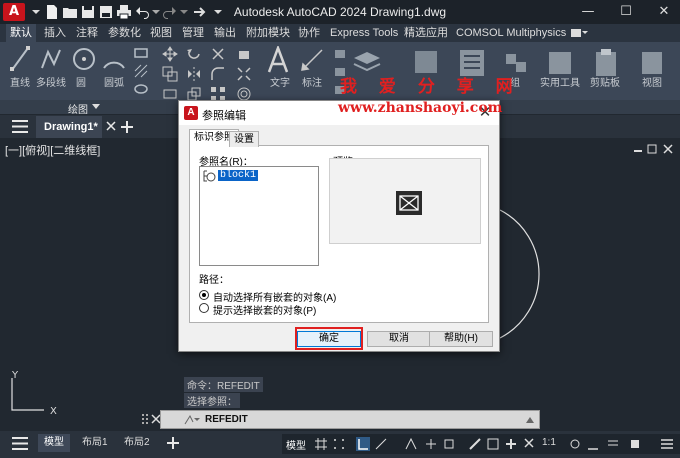  I want to click on circle-tool-icon, so click(84, 59).